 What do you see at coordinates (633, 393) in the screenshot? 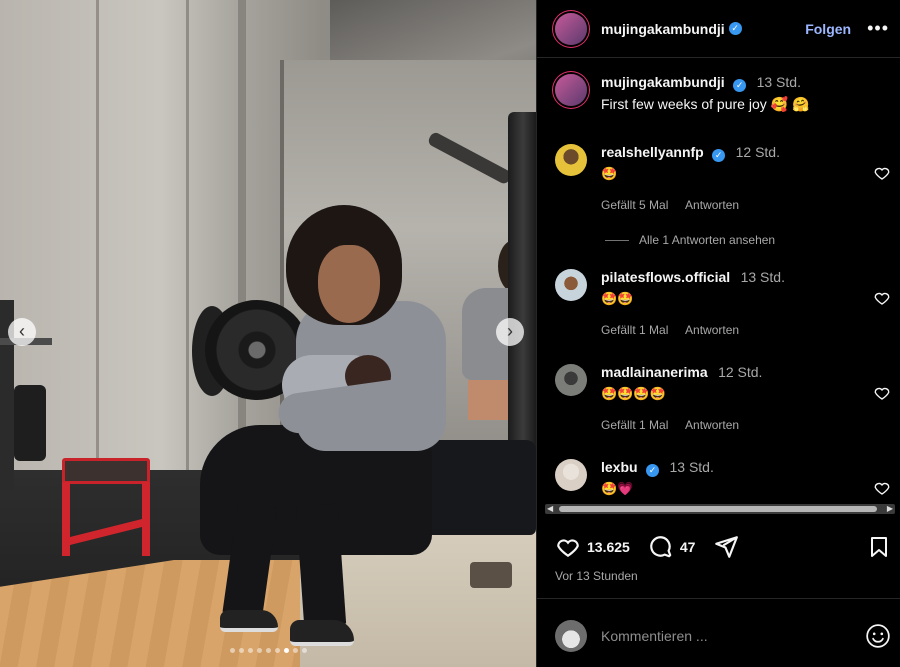
I see `comment-text: 🤩🤩🤩🤩` at bounding box center [633, 393].